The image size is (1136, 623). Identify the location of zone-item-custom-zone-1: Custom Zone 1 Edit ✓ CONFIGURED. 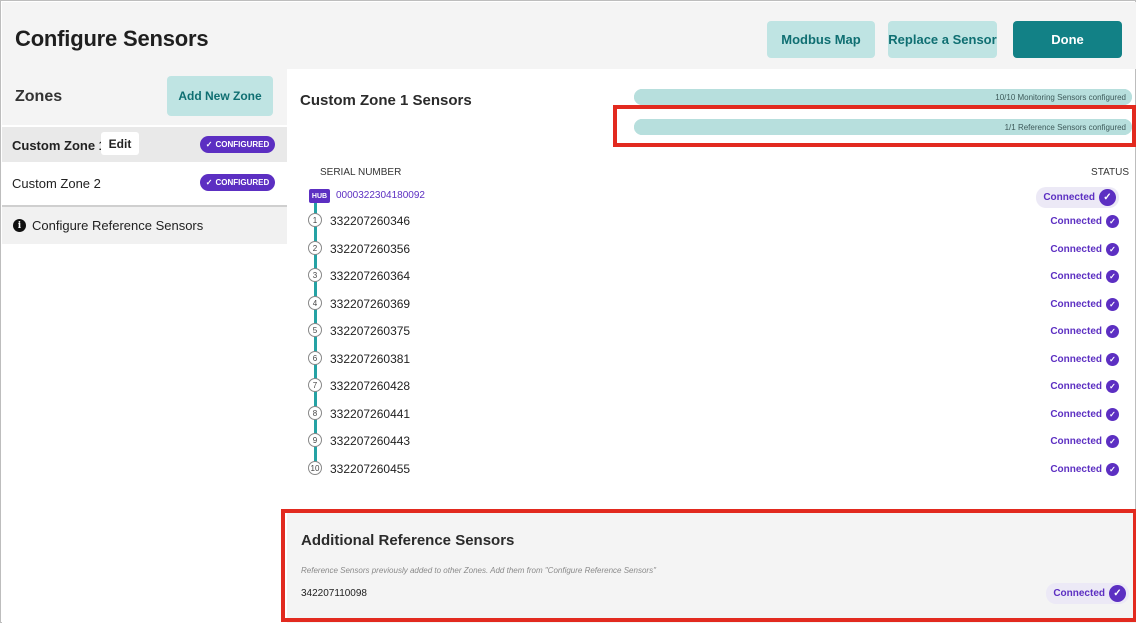
(144, 144).